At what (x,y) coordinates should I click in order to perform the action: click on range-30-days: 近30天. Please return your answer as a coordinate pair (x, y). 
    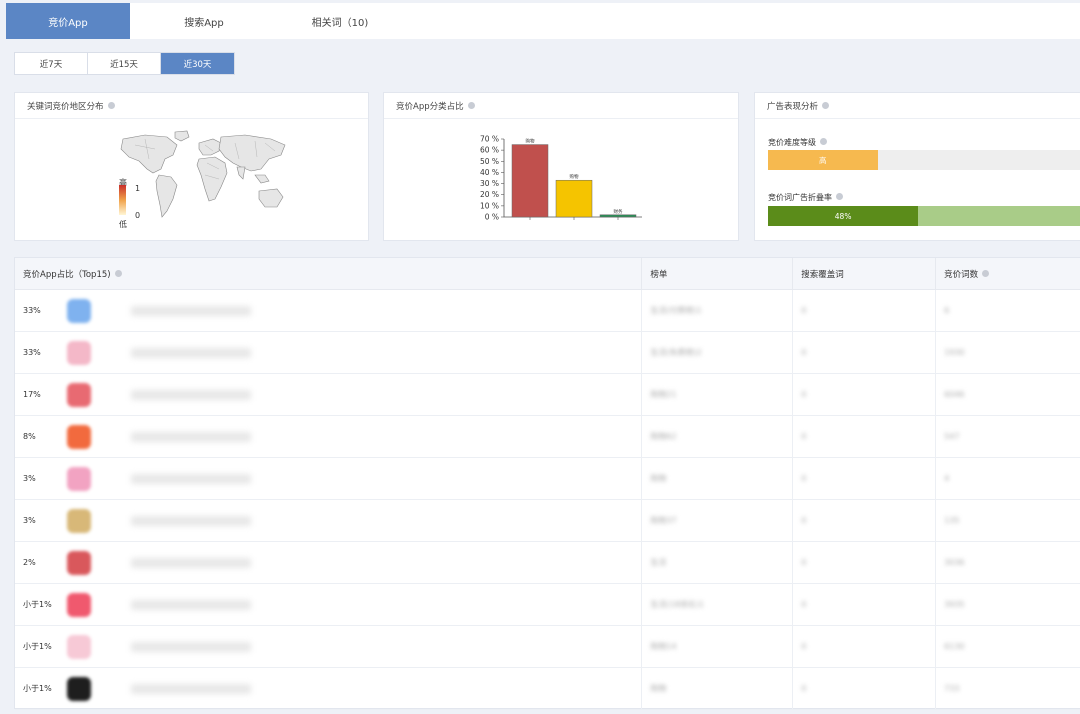
    Looking at the image, I should click on (197, 63).